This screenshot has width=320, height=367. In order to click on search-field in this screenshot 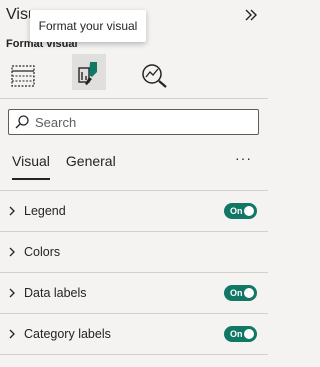, I will do `click(133, 122)`.